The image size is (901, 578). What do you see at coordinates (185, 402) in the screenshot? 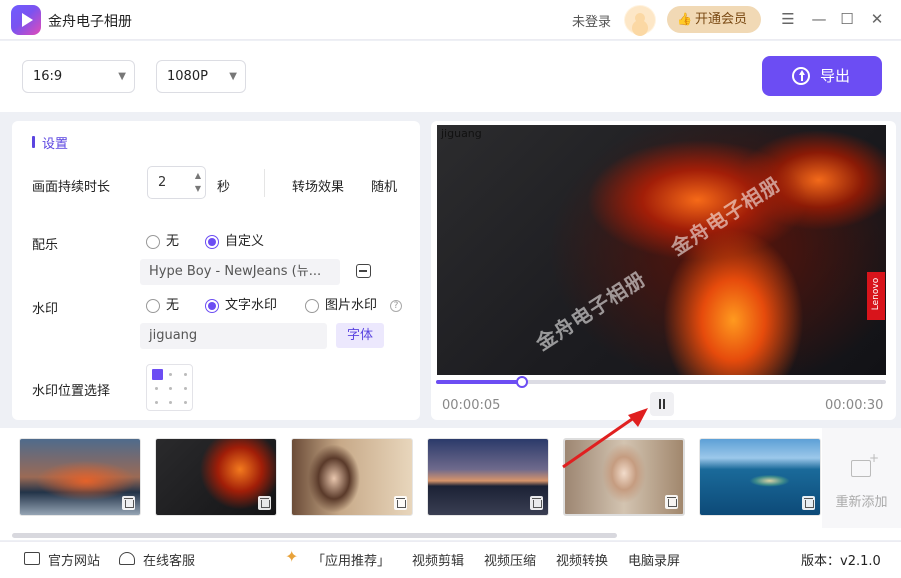
I see `position-bottom-right` at bounding box center [185, 402].